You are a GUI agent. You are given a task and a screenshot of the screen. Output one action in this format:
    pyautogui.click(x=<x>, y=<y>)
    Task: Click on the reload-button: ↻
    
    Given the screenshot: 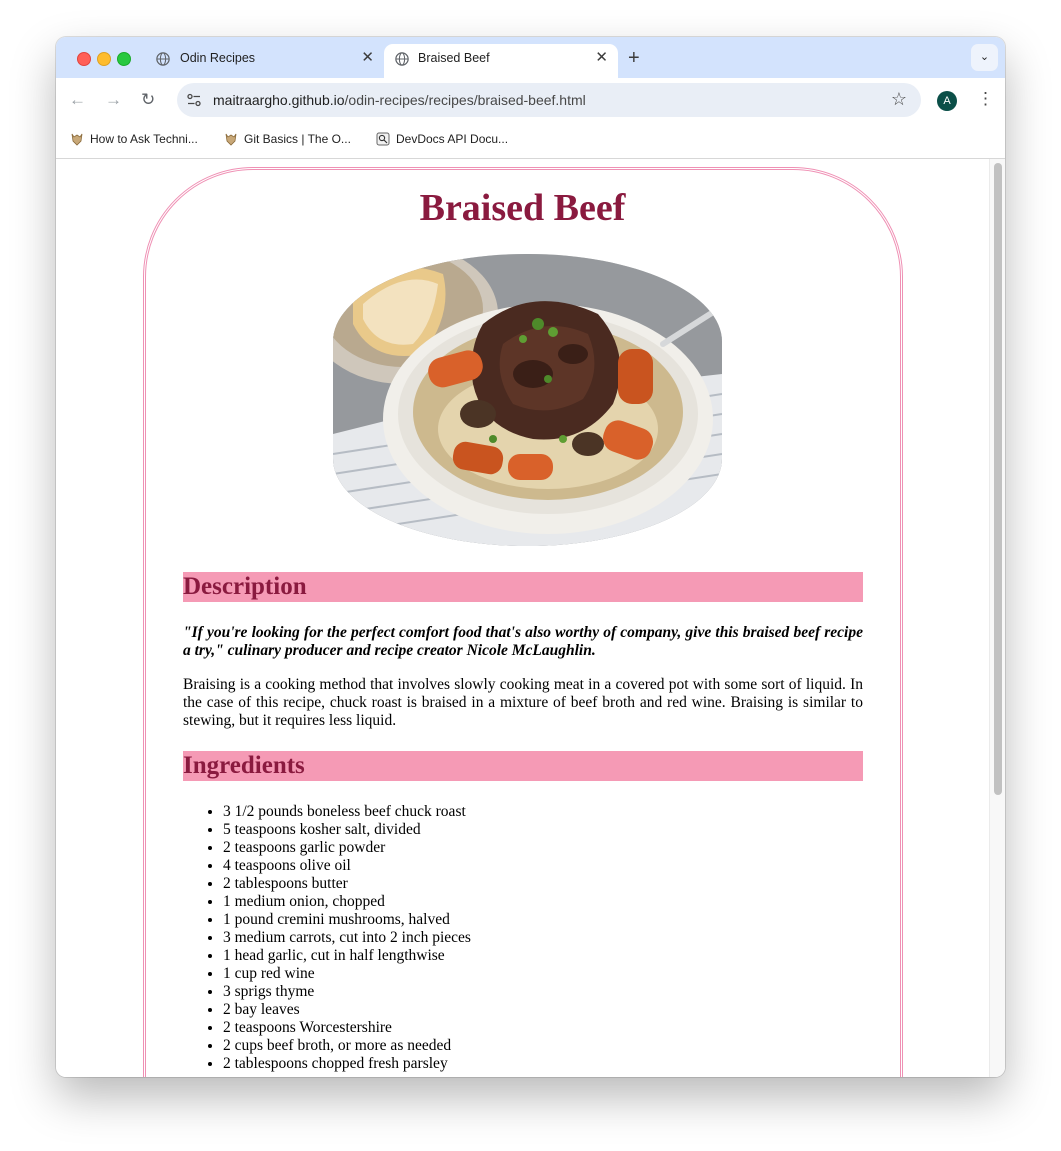 What is the action you would take?
    pyautogui.click(x=148, y=100)
    